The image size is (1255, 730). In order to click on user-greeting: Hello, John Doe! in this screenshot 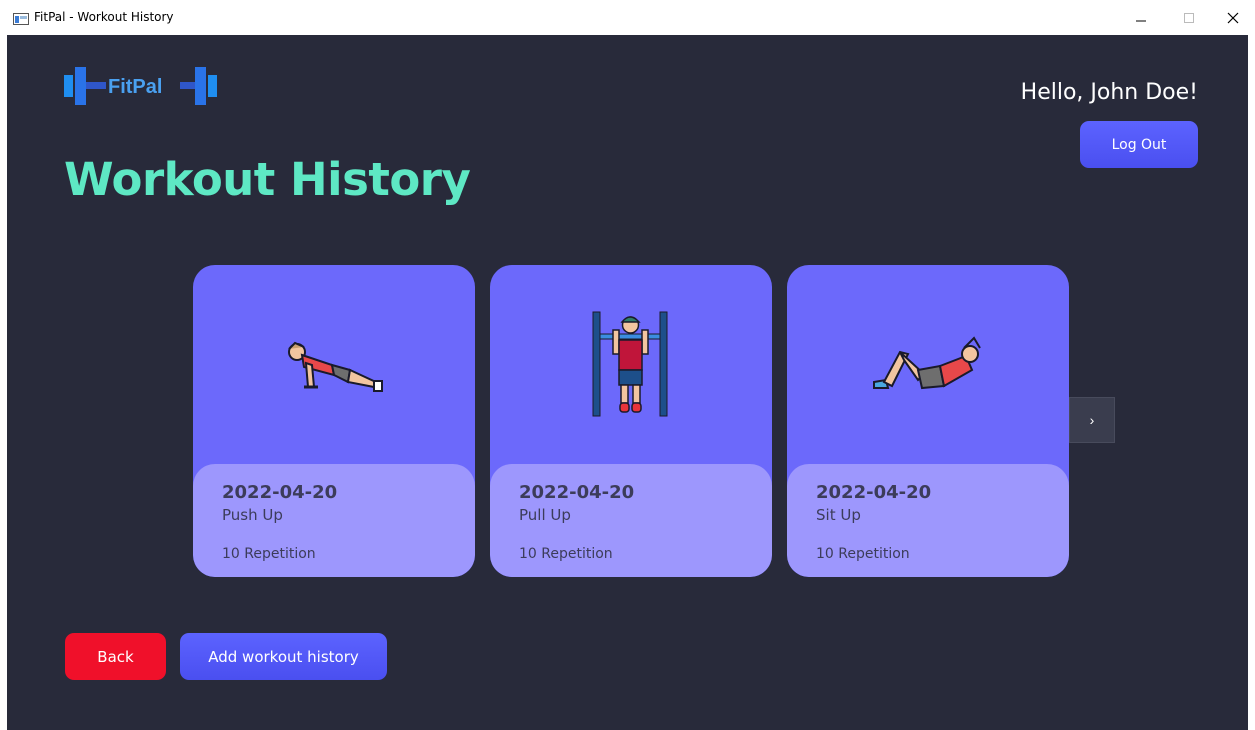, I will do `click(1109, 92)`.